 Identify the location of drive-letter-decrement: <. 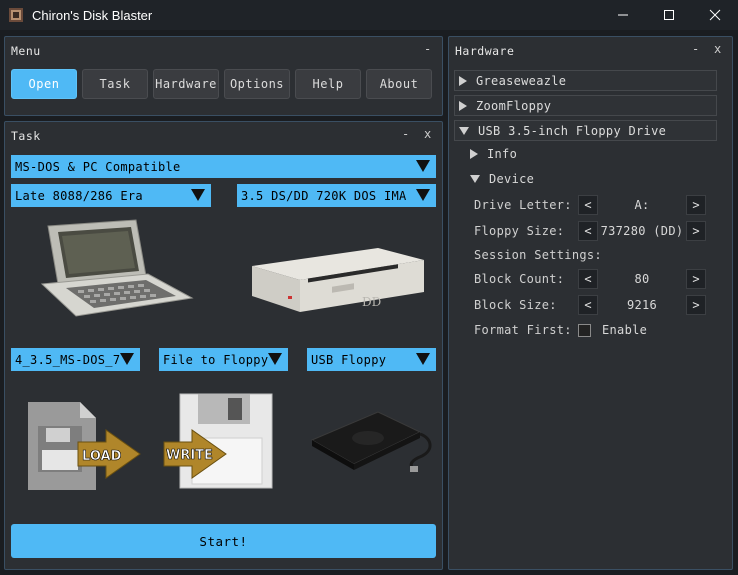
(588, 205).